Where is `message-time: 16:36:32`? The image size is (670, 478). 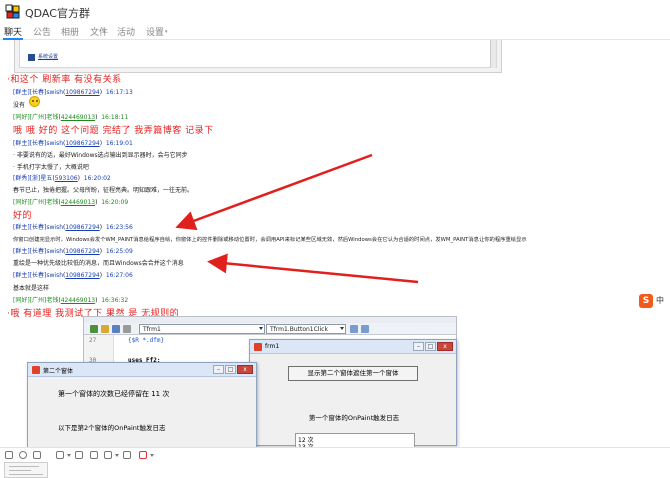
message-time: 16:36:32 is located at coordinates (115, 300).